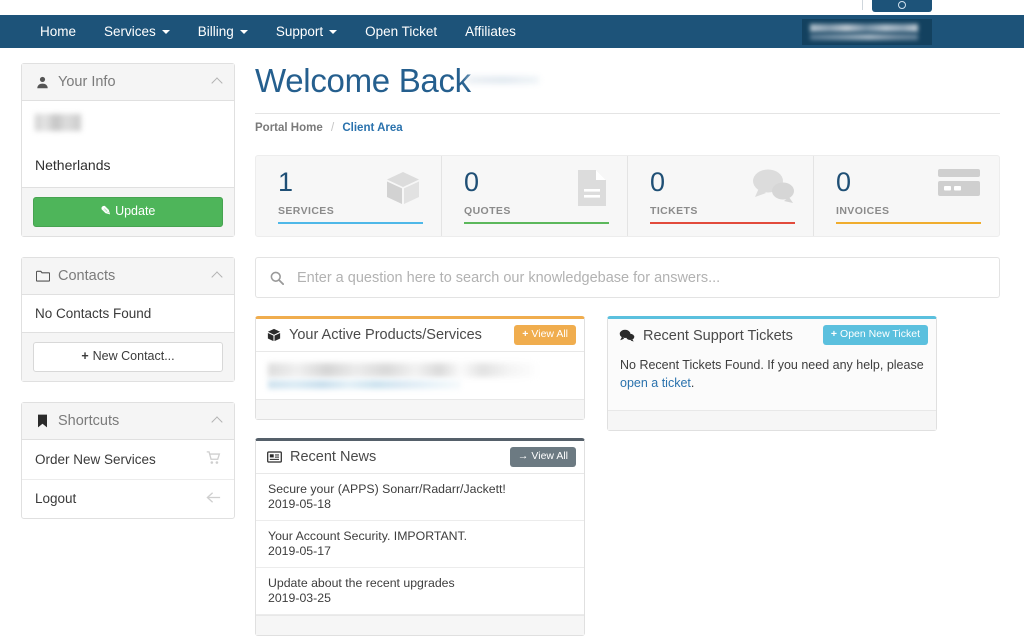 The height and width of the screenshot is (636, 1024). I want to click on shortcut-logout: Logout, so click(128, 499).